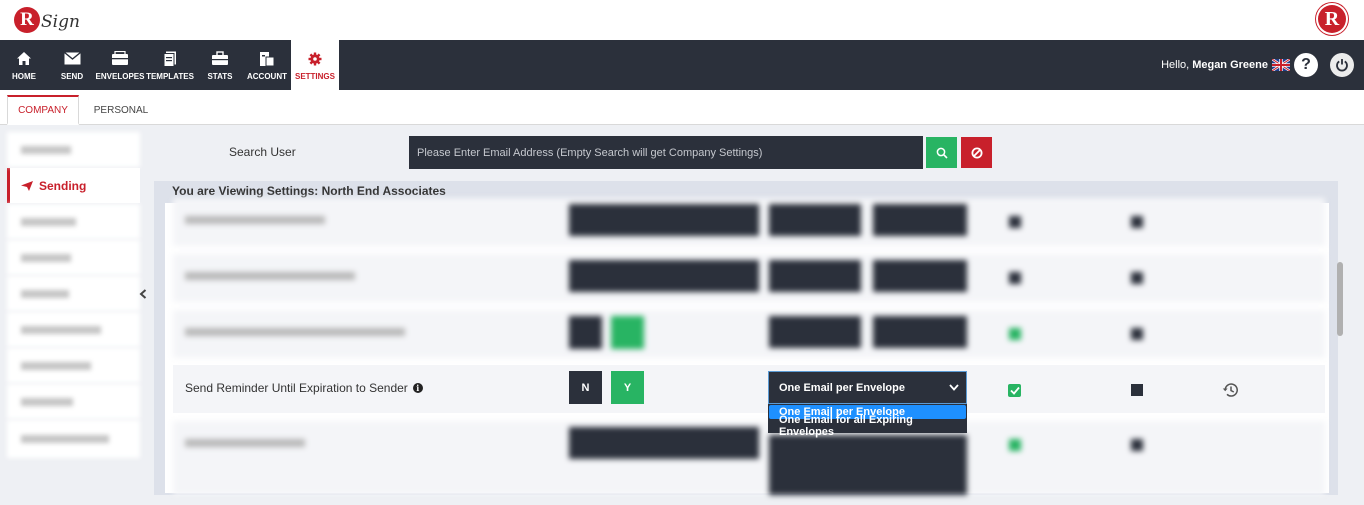 The image size is (1364, 505). Describe the element at coordinates (1340, 299) in the screenshot. I see `scrollbar-thumb` at that location.